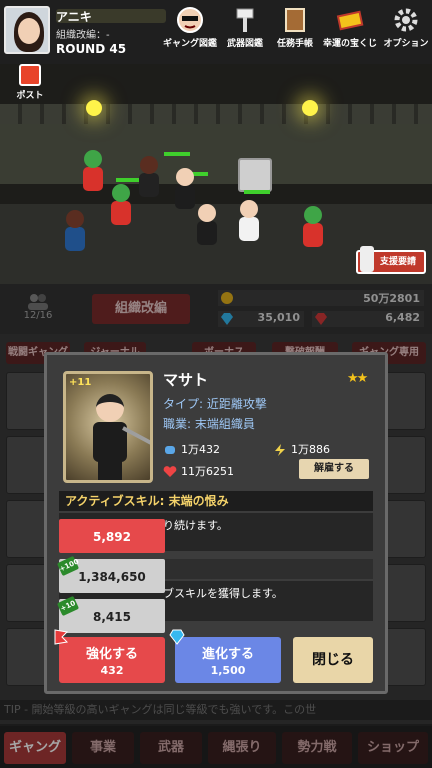 This screenshot has height=768, width=432. Describe the element at coordinates (112, 670) in the screenshot. I see `upgrade-cost: 432` at that location.